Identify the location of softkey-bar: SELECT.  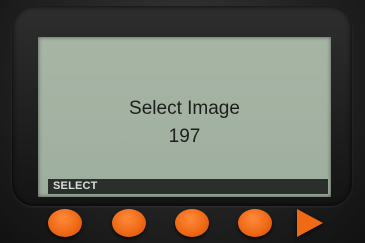
(188, 186).